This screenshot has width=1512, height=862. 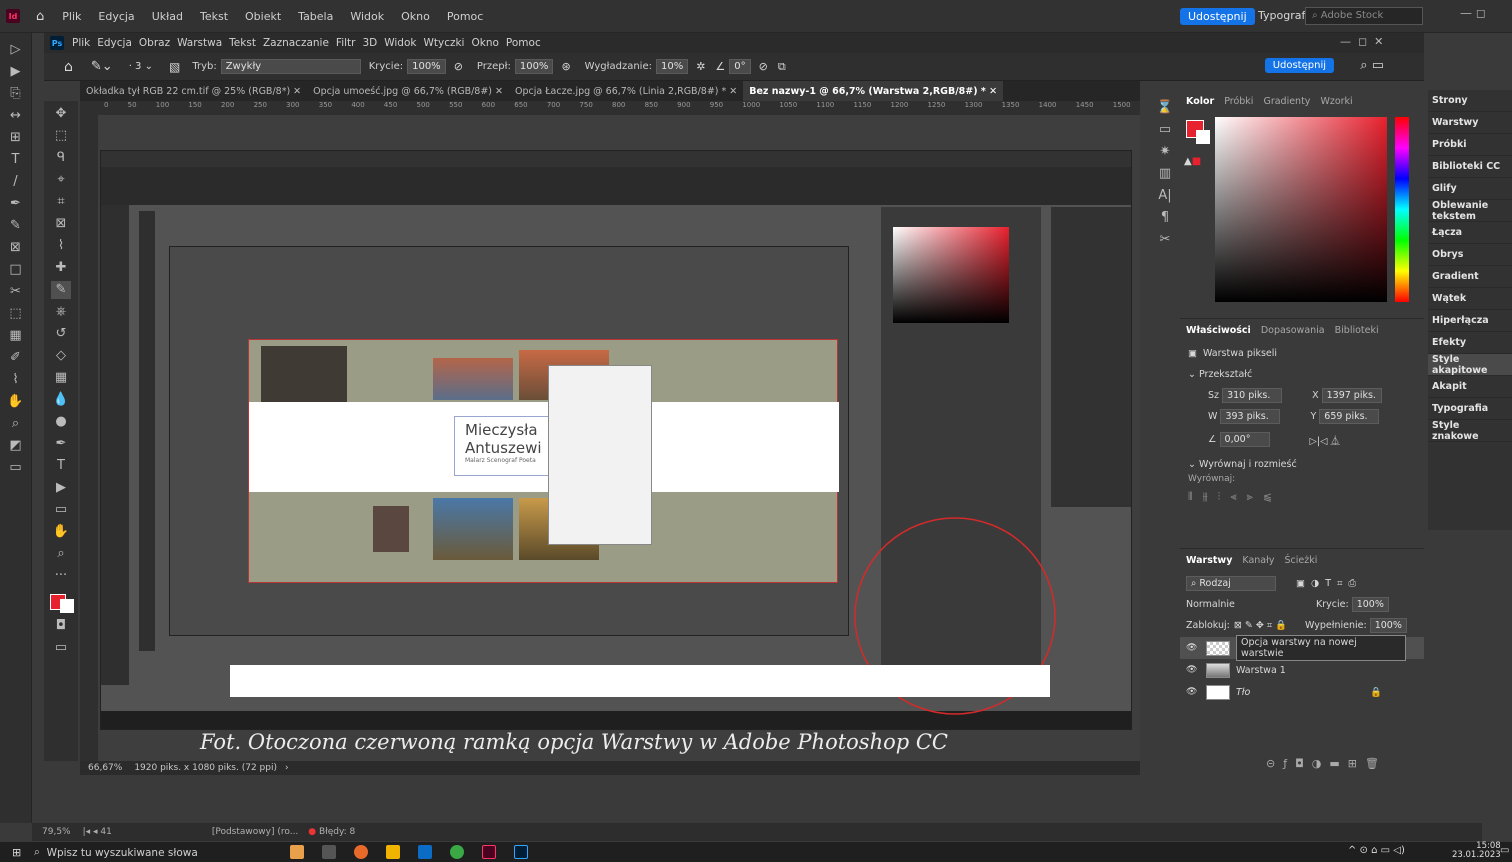 What do you see at coordinates (1302, 497) in the screenshot?
I see `align-buttons-icon: ⫴⫵⫶⫷⫸⫹` at bounding box center [1302, 497].